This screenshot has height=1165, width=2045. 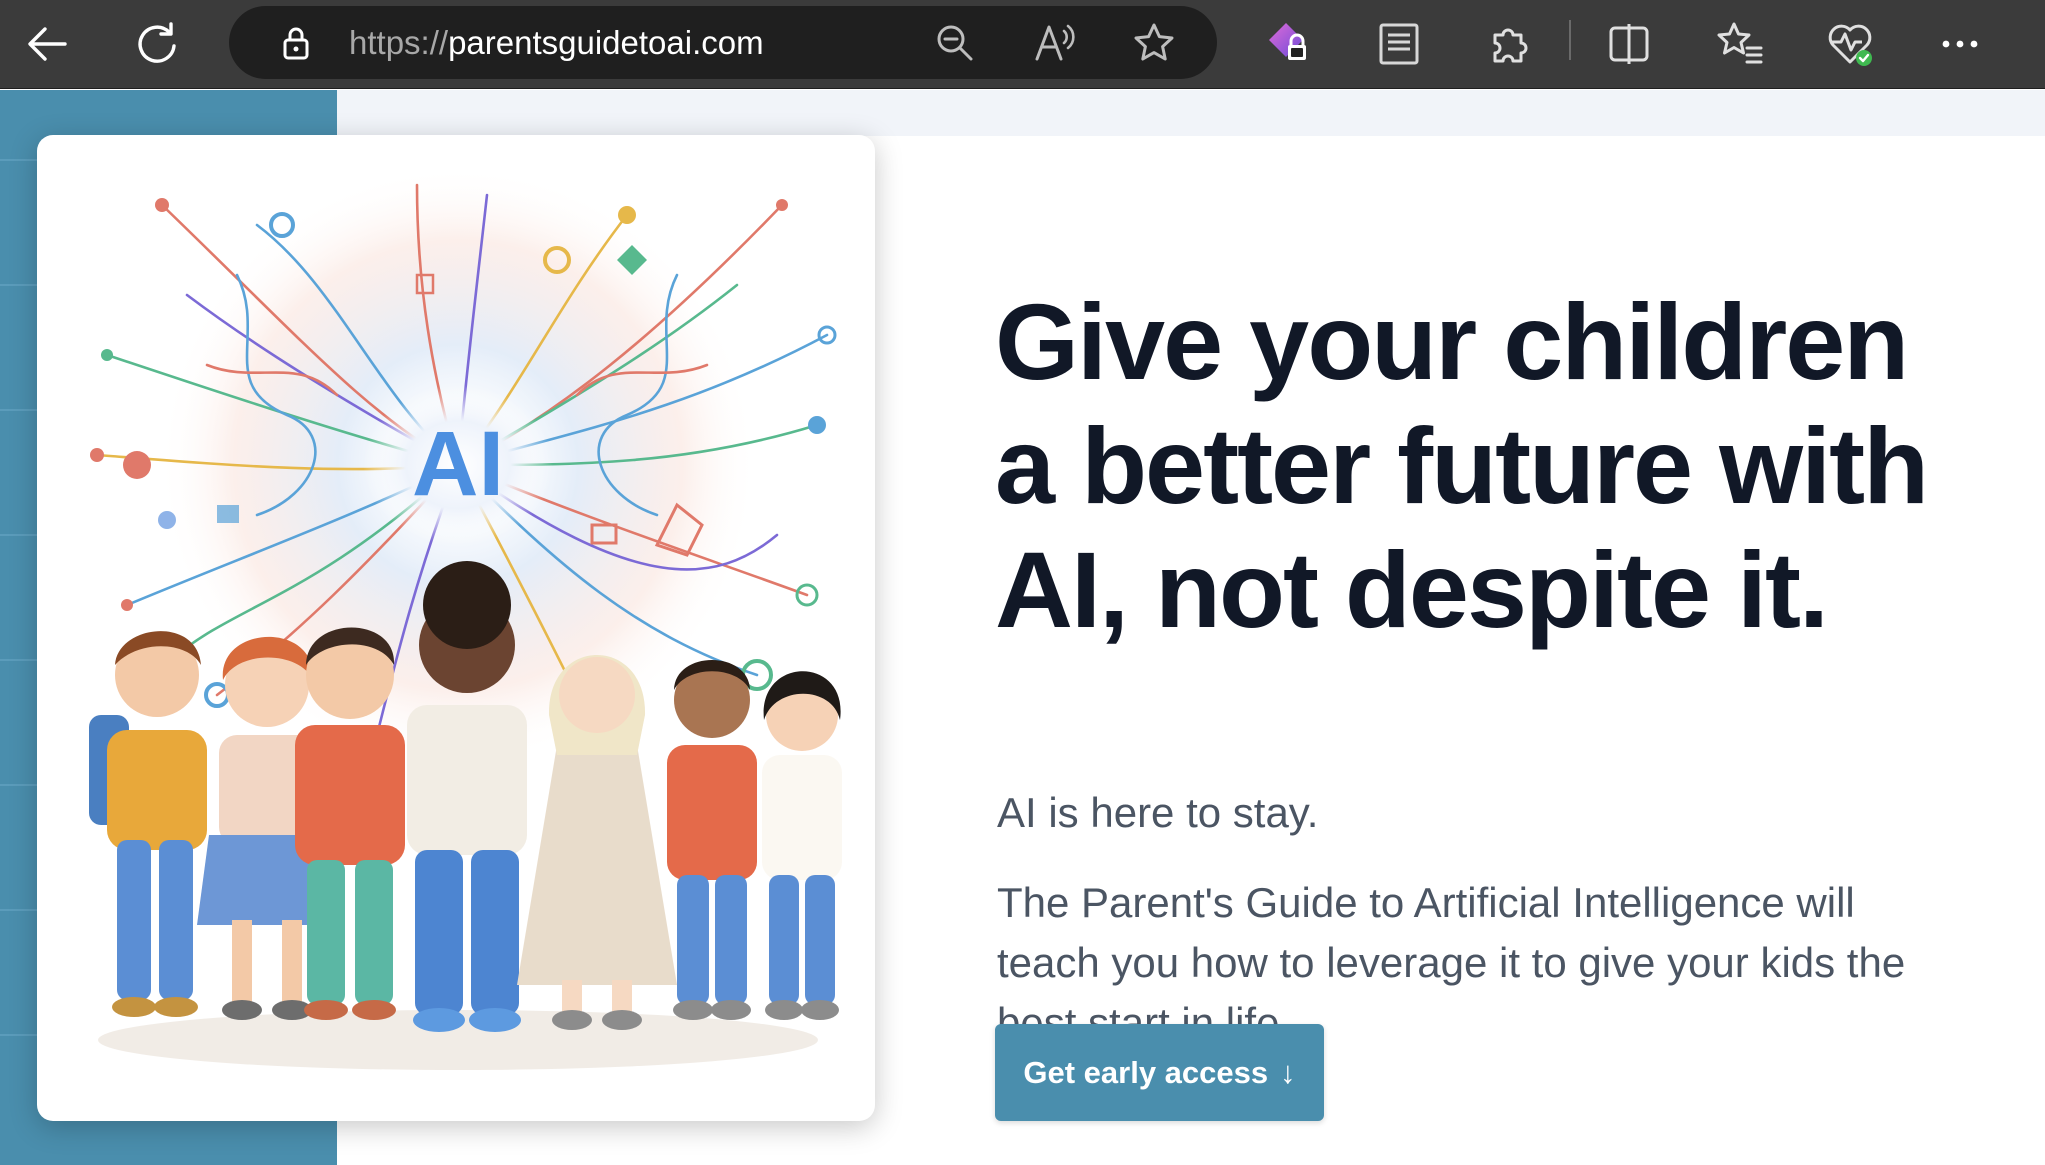 I want to click on more-options-icon, so click(x=1960, y=44).